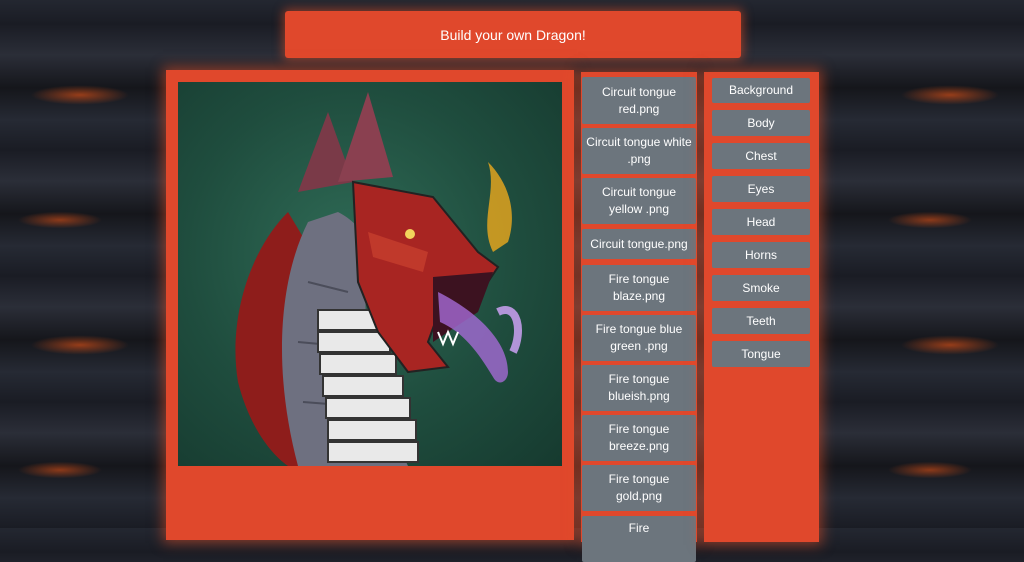 The width and height of the screenshot is (1024, 562). I want to click on category-button-eyes: Eyes, so click(761, 189).